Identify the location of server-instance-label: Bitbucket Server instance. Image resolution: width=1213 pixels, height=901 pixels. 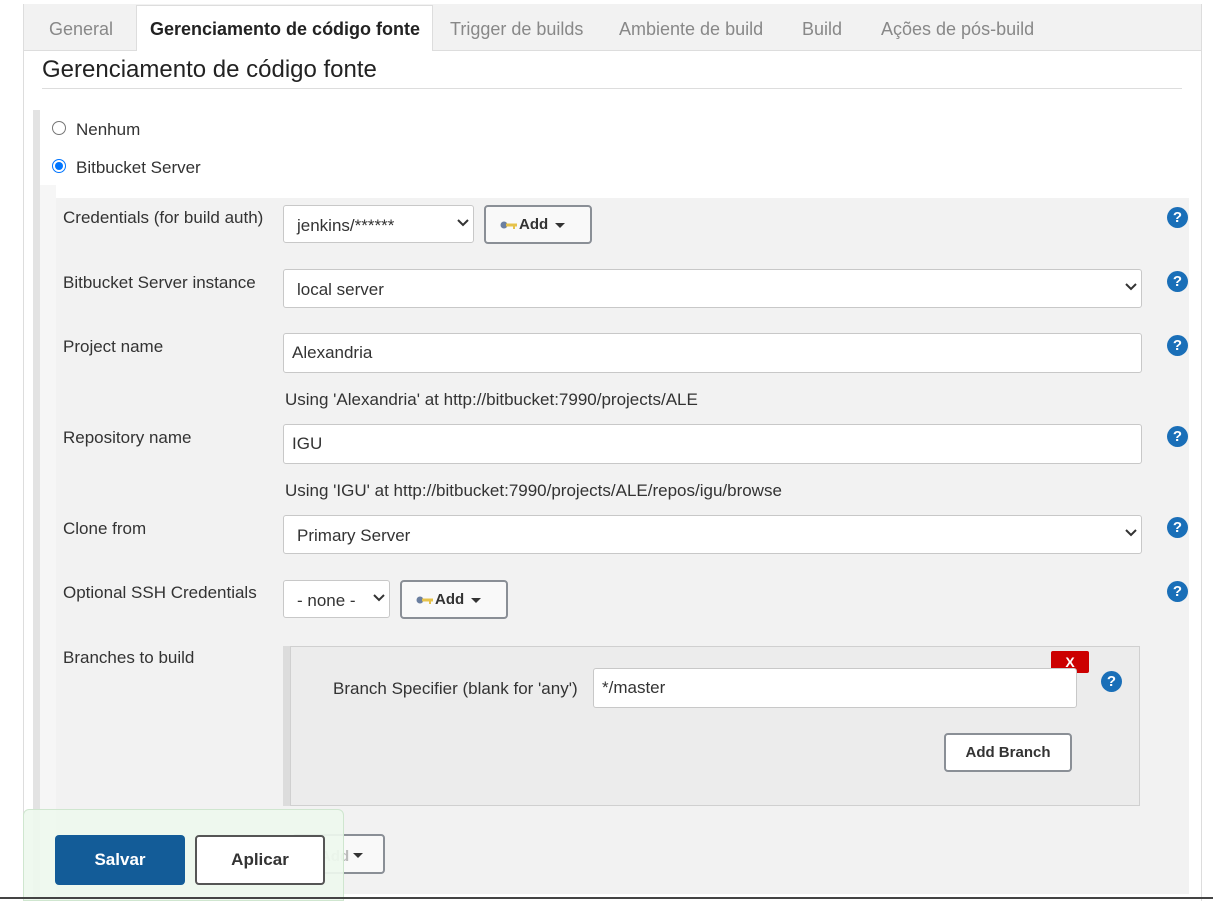
(159, 282).